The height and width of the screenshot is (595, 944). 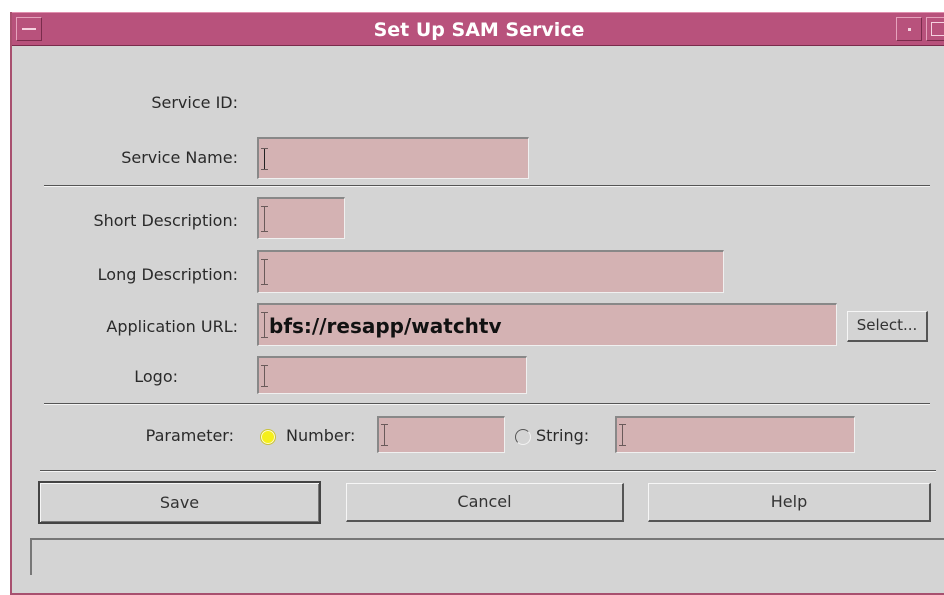 What do you see at coordinates (385, 326) in the screenshot?
I see `application-url-value: bfs://resapp/watchtv` at bounding box center [385, 326].